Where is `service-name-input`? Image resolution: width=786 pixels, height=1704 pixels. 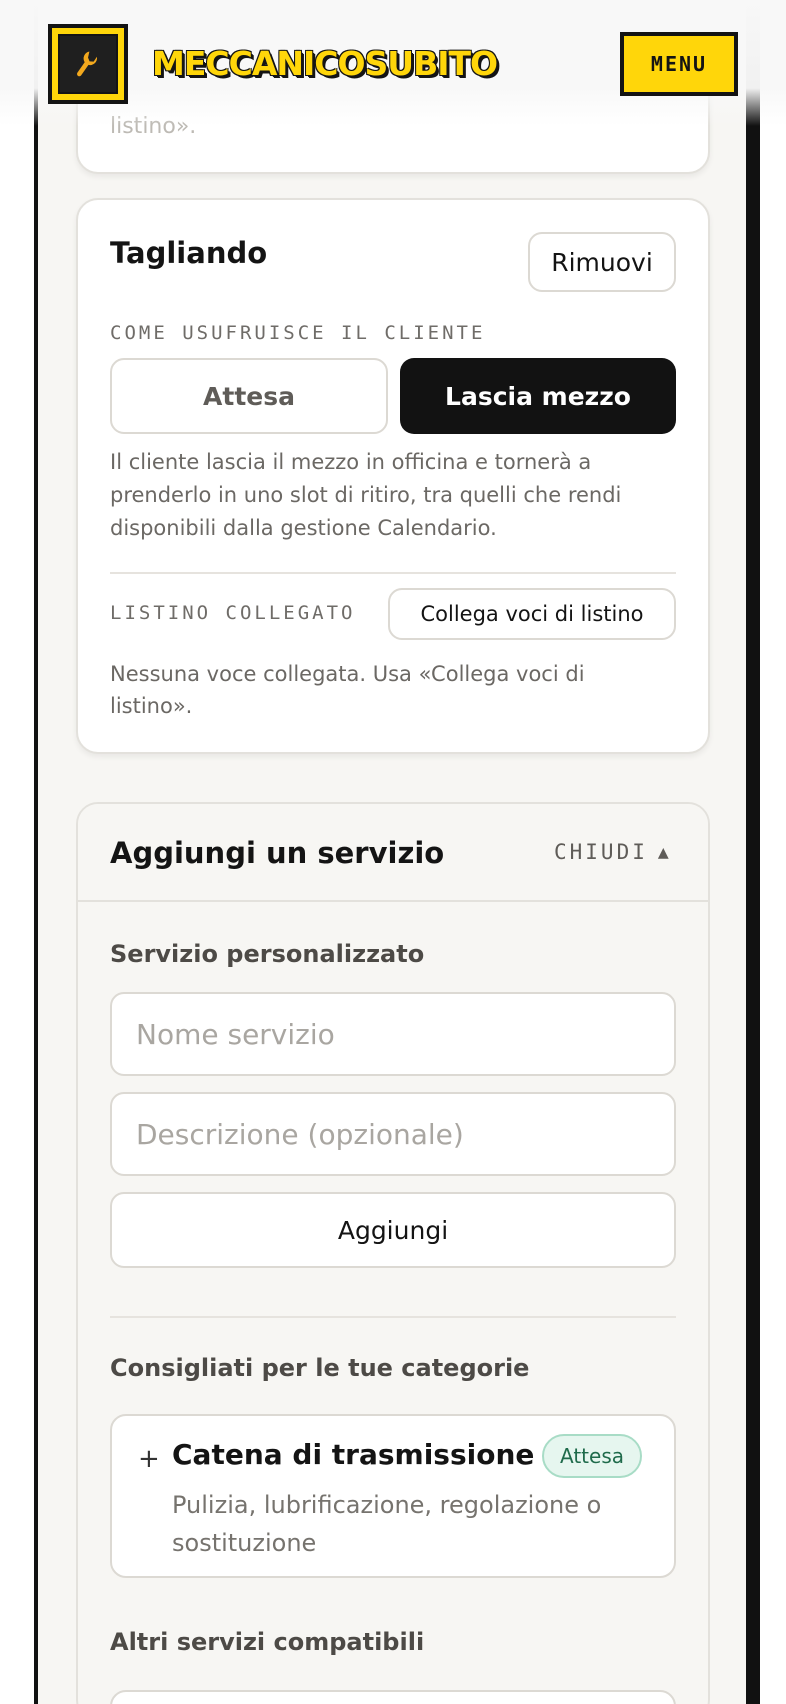
service-name-input is located at coordinates (393, 1034).